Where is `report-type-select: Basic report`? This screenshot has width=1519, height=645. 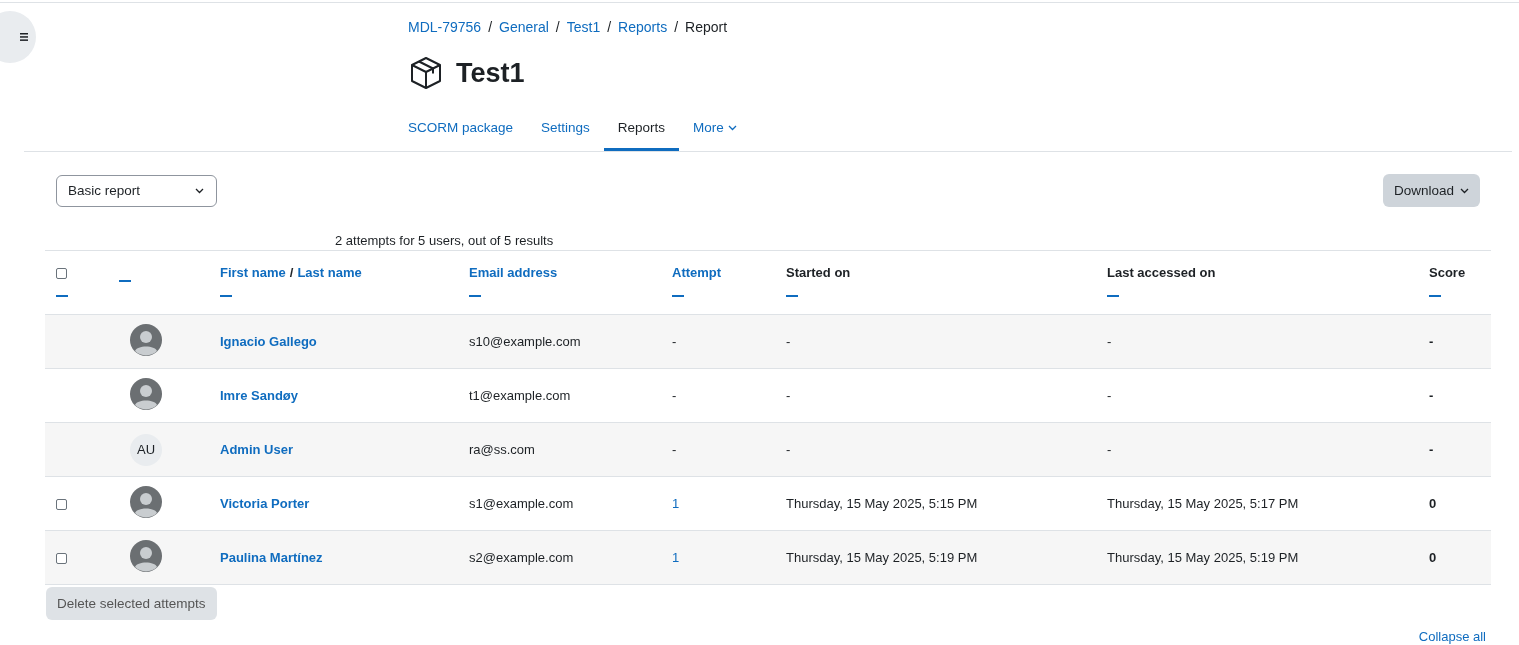
report-type-select: Basic report is located at coordinates (136, 190).